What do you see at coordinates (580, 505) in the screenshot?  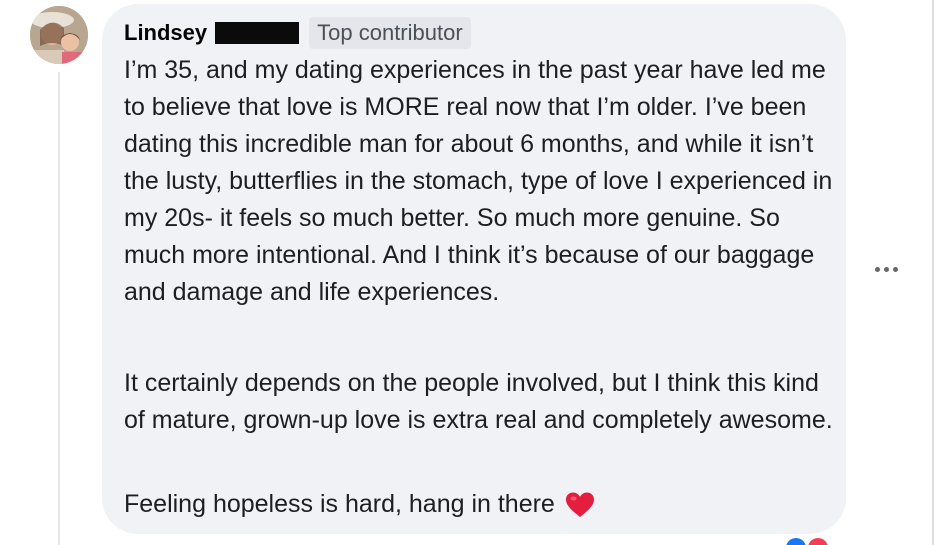 I see `heart-icon` at bounding box center [580, 505].